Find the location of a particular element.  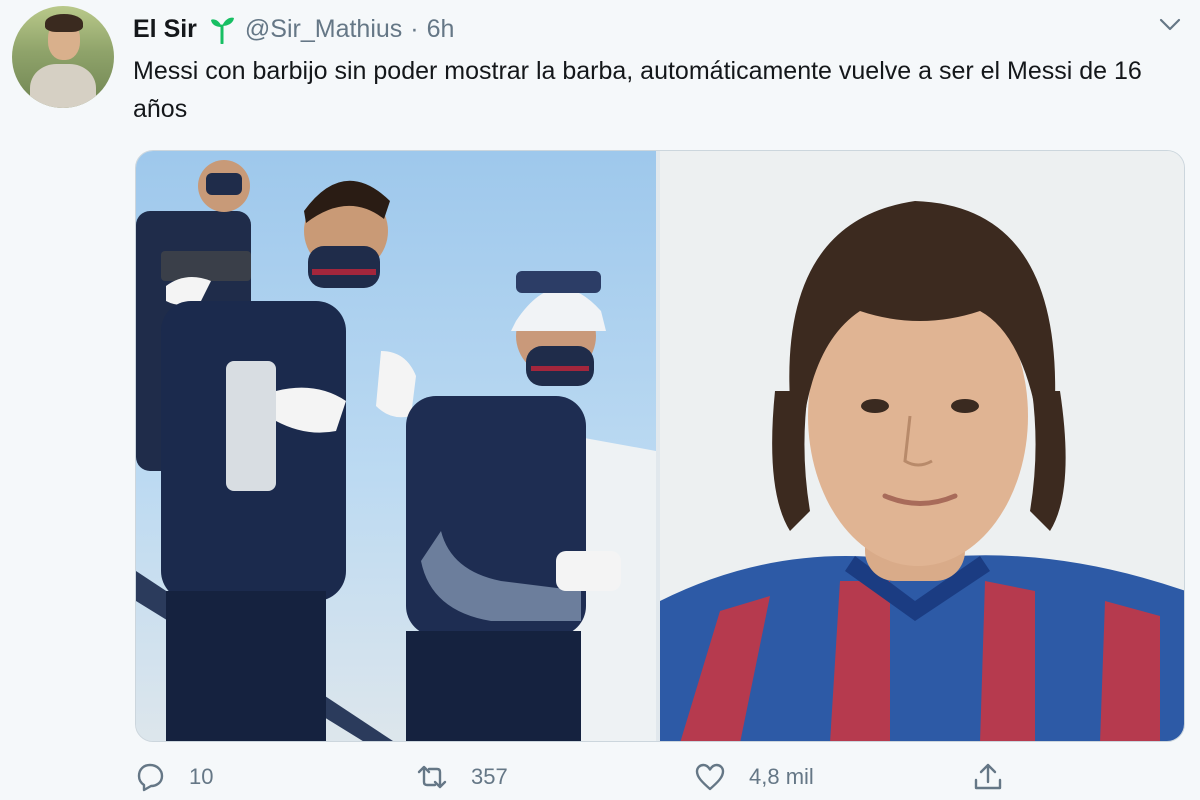

like-button: 4,8 mil is located at coordinates (753, 777).